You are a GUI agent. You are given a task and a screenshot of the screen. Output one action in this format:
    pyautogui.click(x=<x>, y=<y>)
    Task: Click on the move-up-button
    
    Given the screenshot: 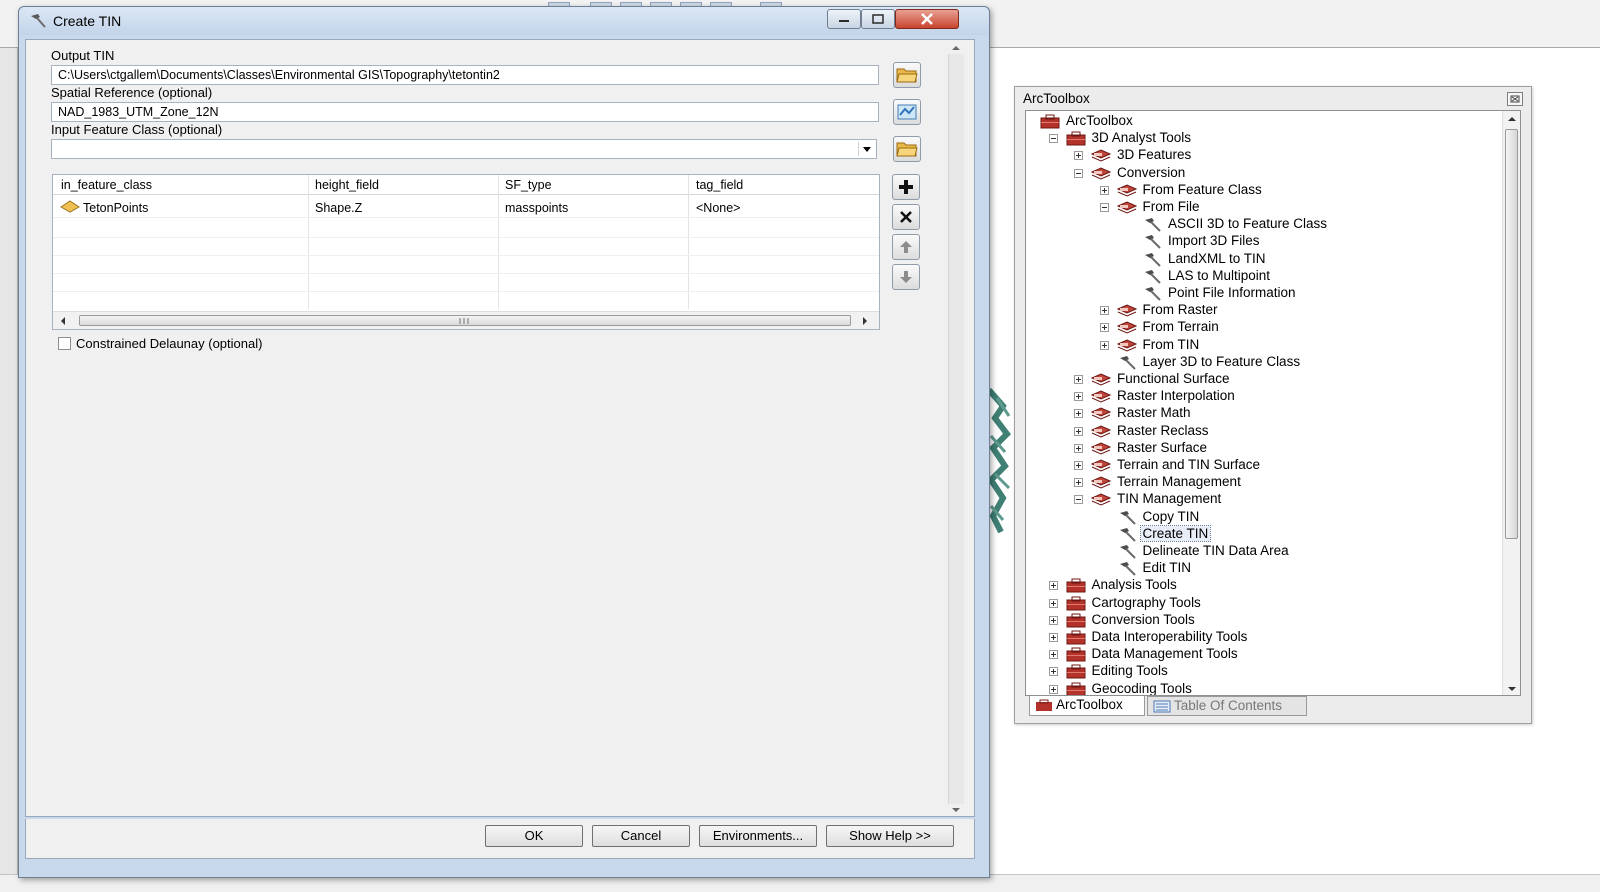 What is the action you would take?
    pyautogui.click(x=906, y=247)
    